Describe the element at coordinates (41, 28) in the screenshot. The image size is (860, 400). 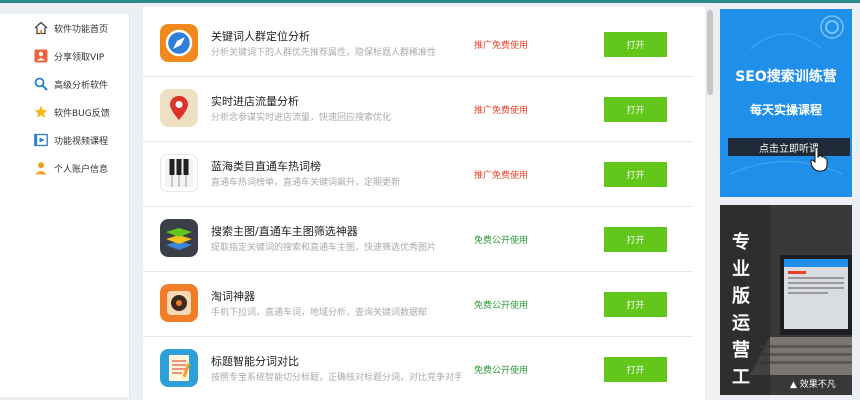
I see `home-icon` at that location.